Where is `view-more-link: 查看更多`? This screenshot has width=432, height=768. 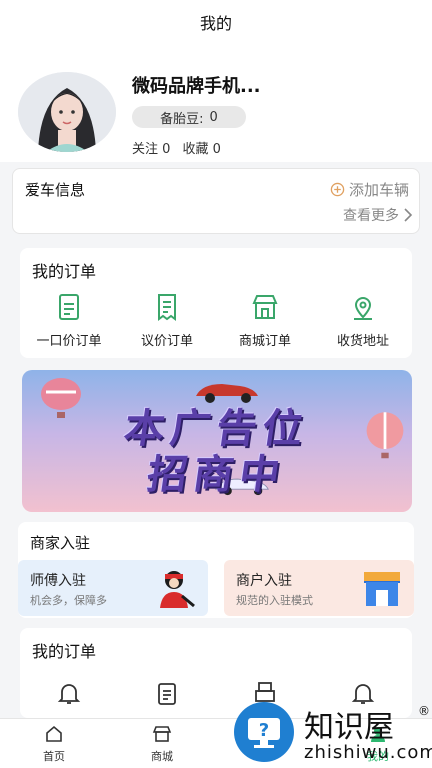 view-more-link: 查看更多 is located at coordinates (378, 215).